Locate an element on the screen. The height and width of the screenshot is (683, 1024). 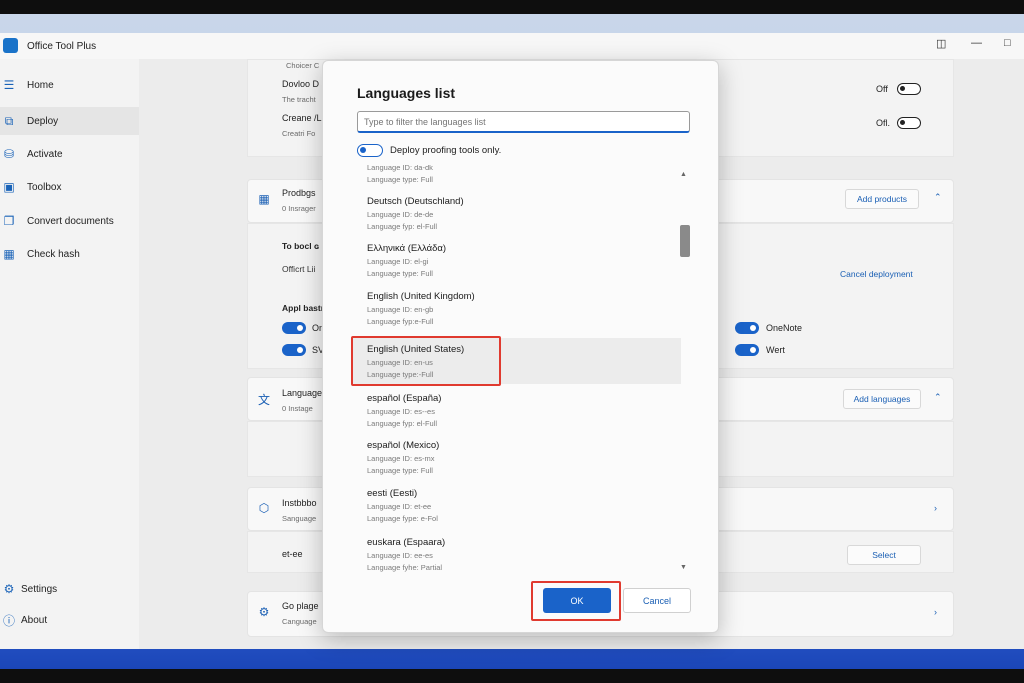
language-type: Language fyp:e-Full is located at coordinates (400, 321).